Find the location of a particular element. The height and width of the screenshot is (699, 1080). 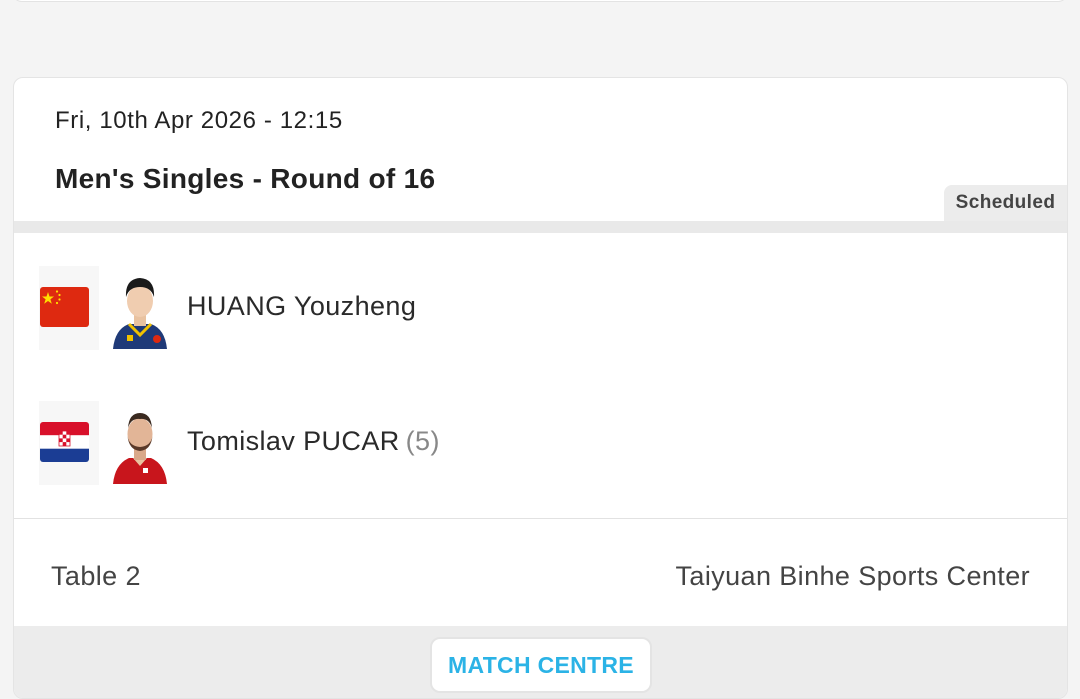

status-badge: Scheduled is located at coordinates (1005, 203).